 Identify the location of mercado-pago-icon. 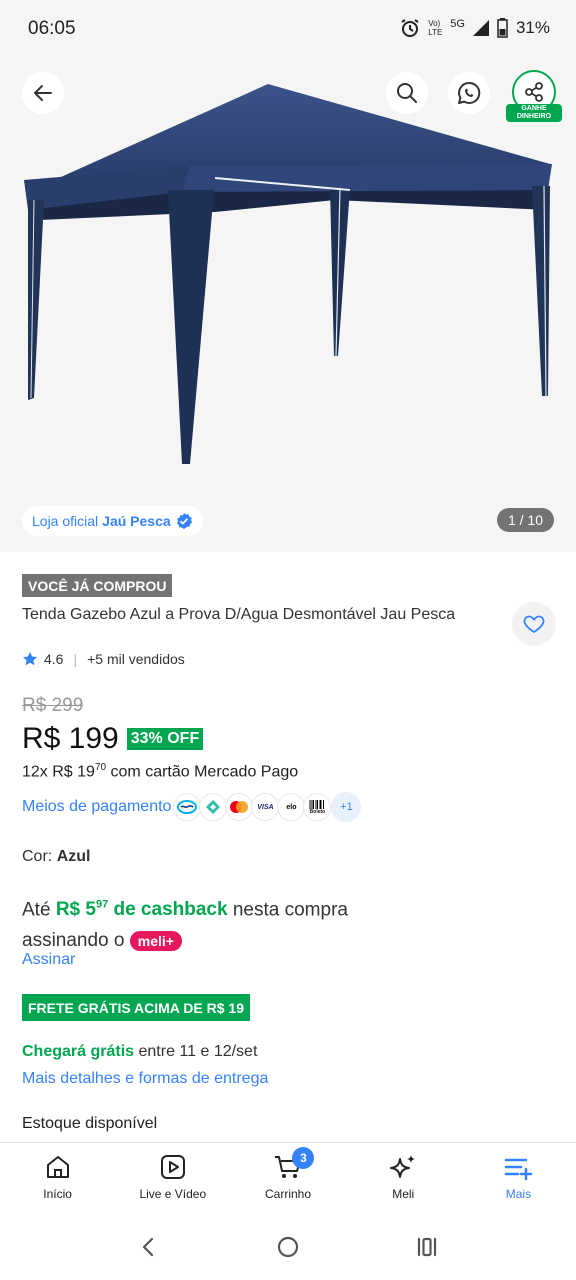
(187, 807).